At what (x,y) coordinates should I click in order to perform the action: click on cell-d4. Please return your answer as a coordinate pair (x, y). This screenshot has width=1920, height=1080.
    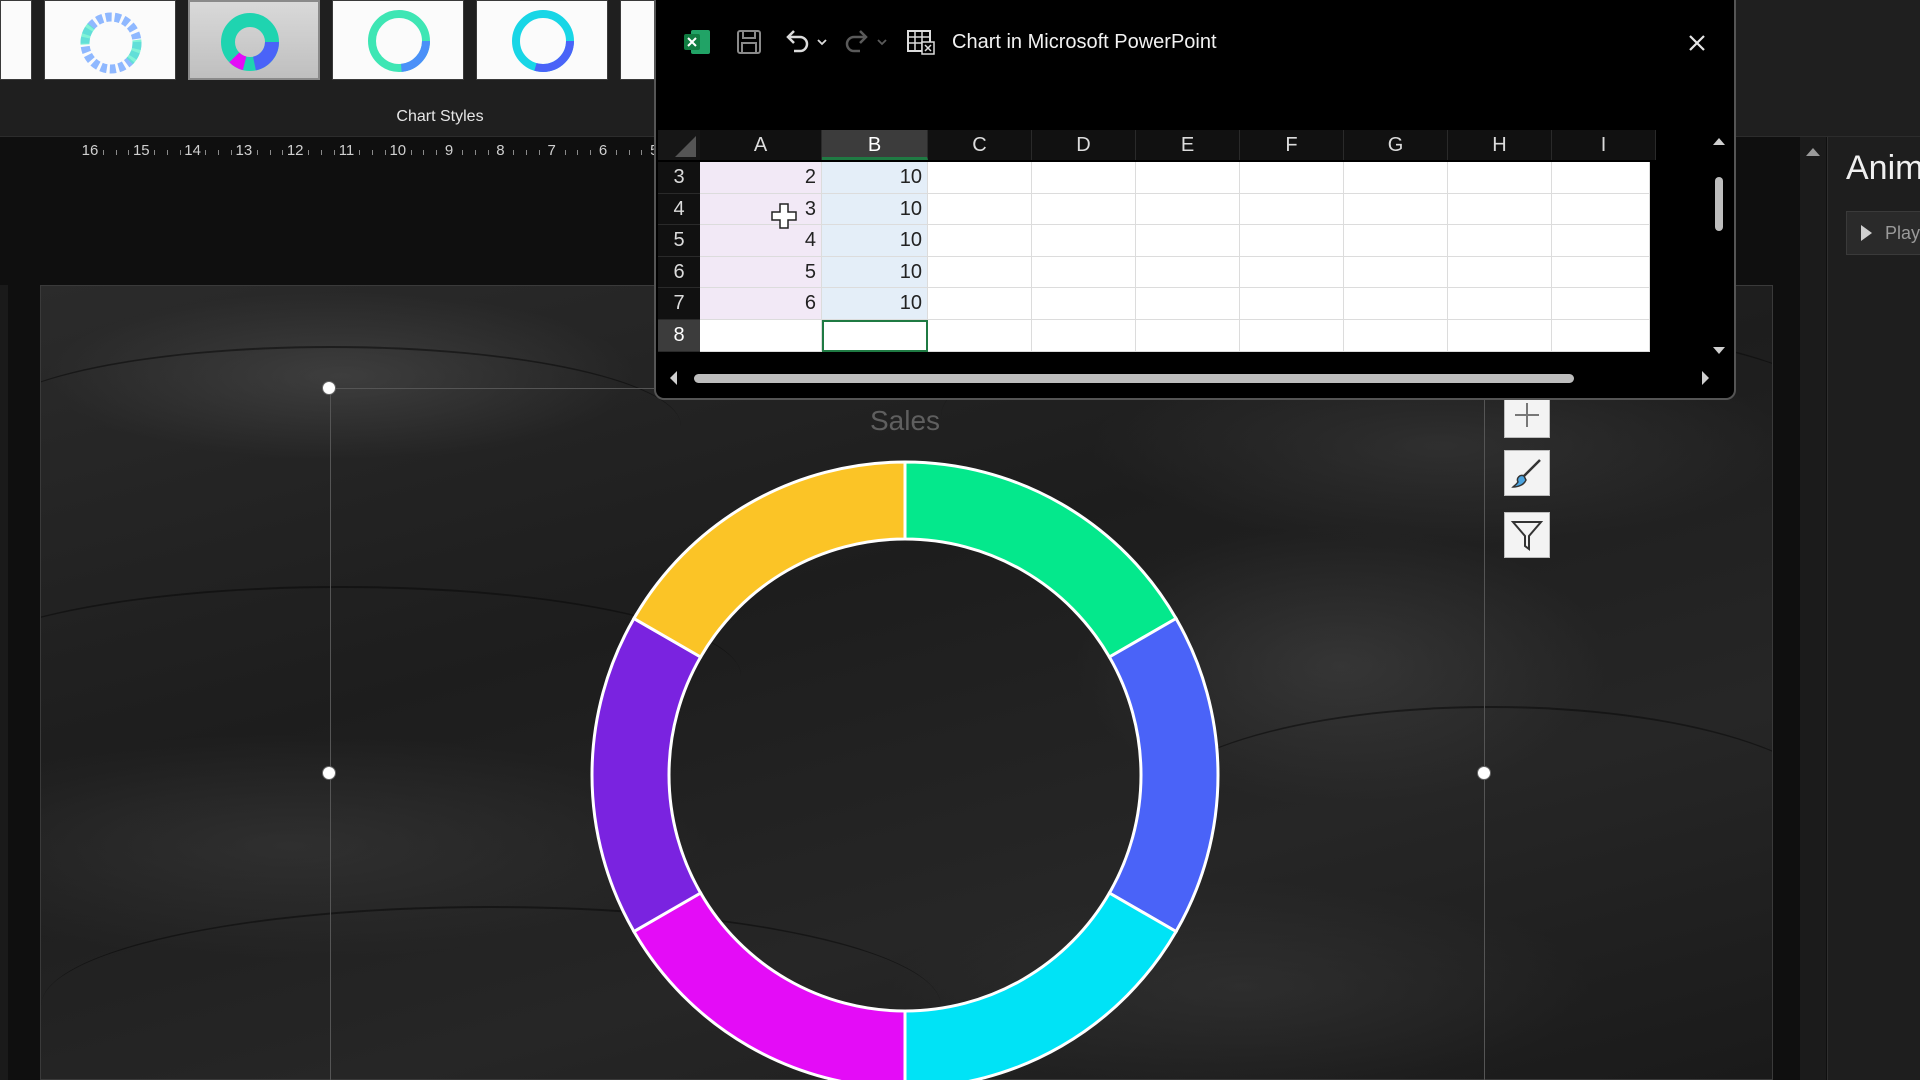
    Looking at the image, I should click on (1084, 209).